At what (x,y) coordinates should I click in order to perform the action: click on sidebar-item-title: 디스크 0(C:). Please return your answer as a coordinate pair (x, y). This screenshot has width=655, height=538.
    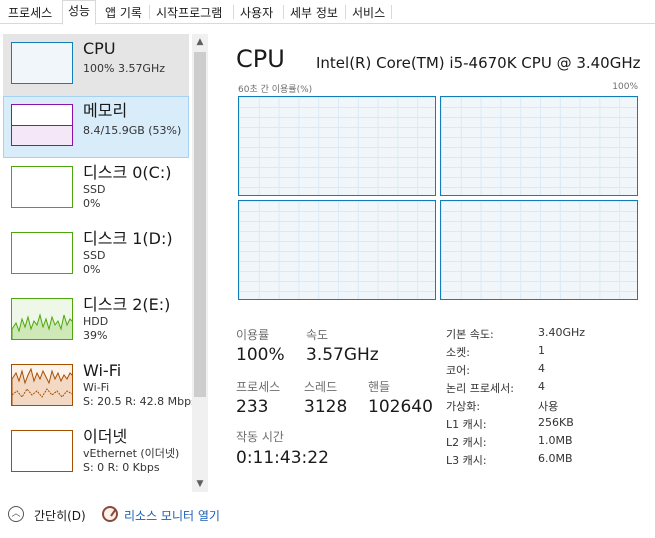
    Looking at the image, I should click on (127, 172).